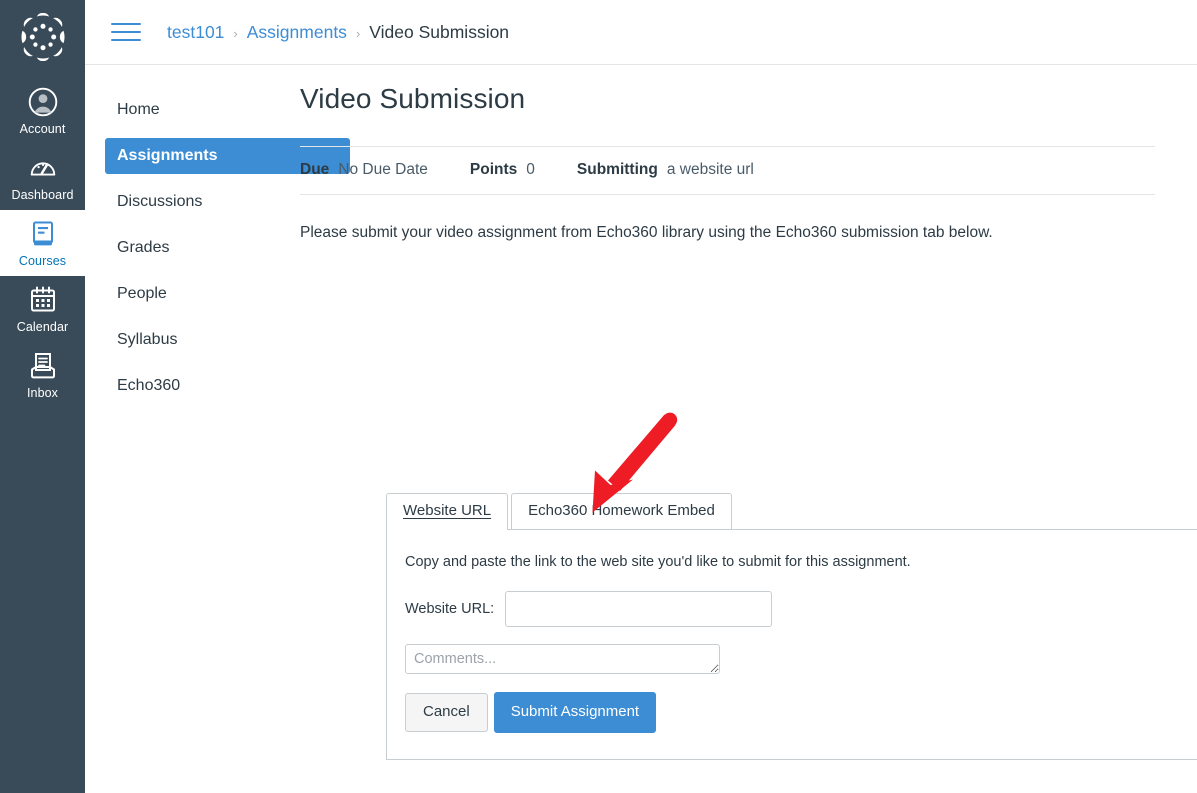 The height and width of the screenshot is (793, 1197). Describe the element at coordinates (710, 169) in the screenshot. I see `meta-submitting-value: a website url` at that location.